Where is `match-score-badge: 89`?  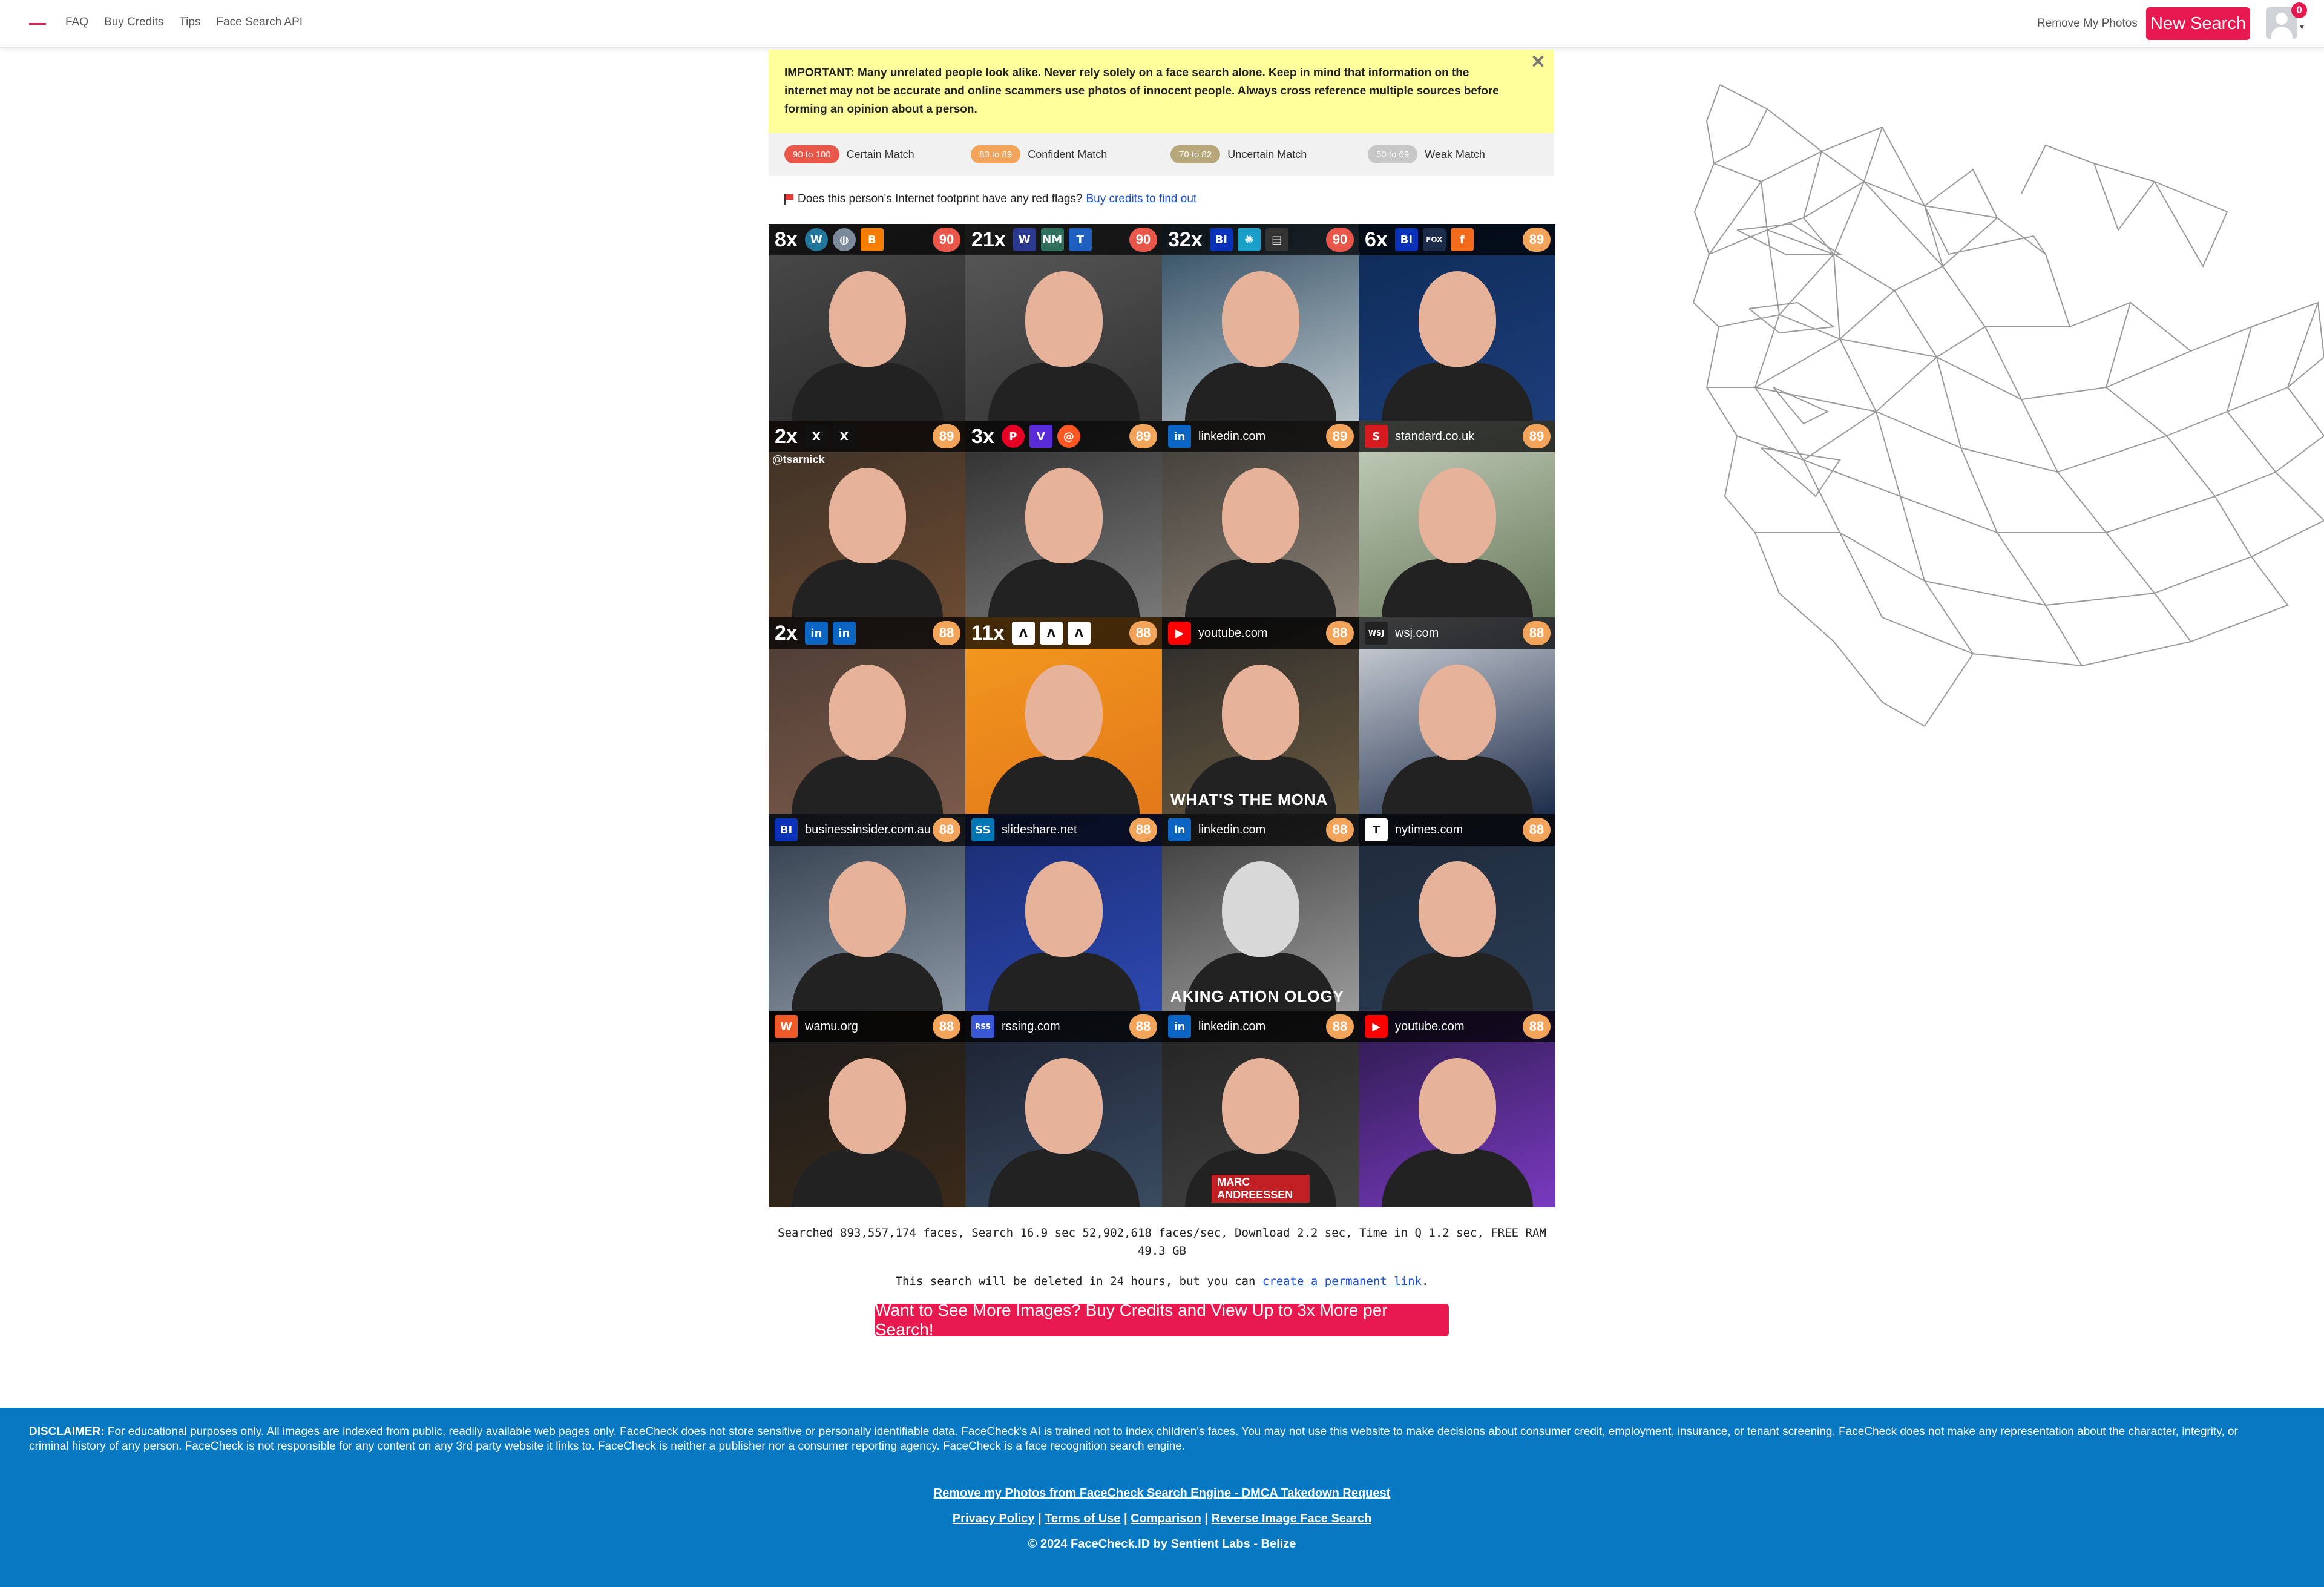 match-score-badge: 89 is located at coordinates (1340, 436).